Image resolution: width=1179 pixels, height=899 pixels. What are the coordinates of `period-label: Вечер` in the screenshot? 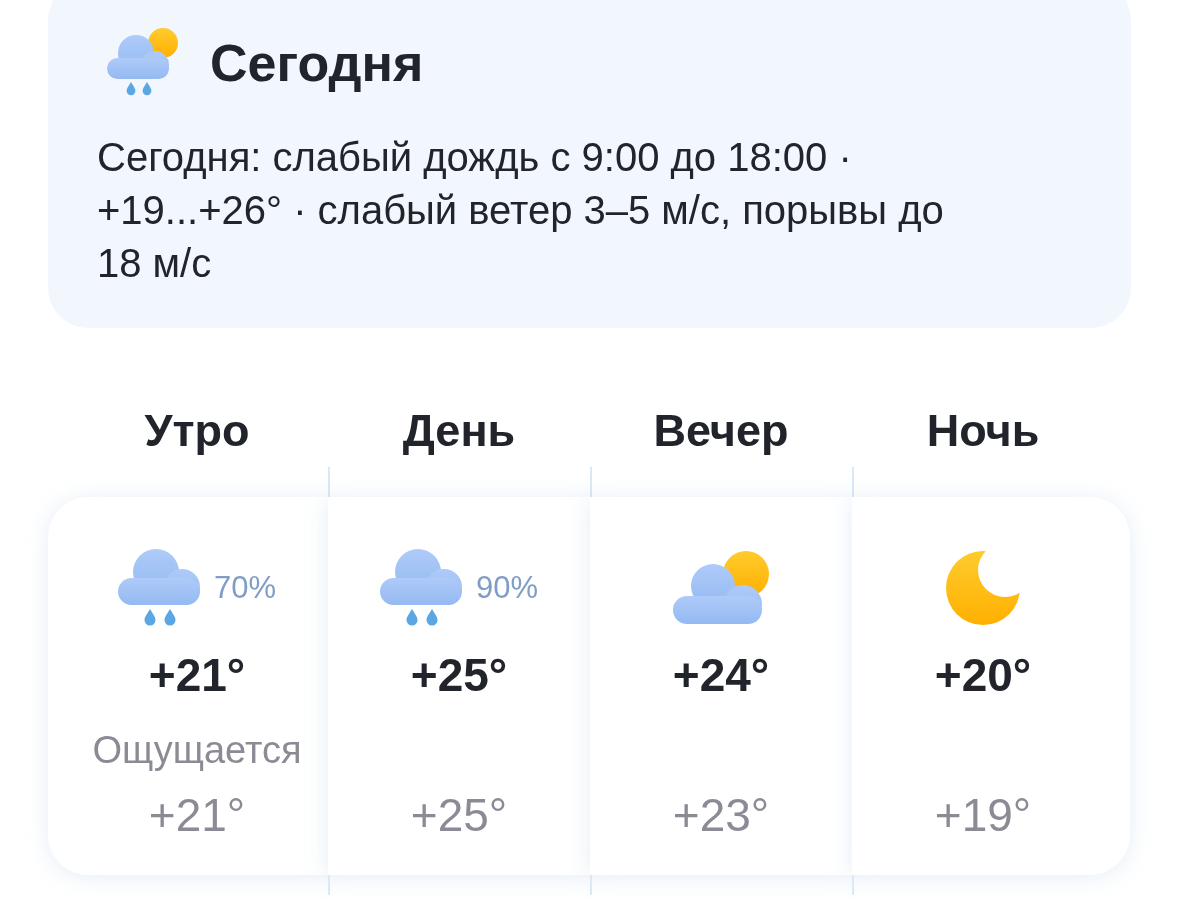 It's located at (721, 430).